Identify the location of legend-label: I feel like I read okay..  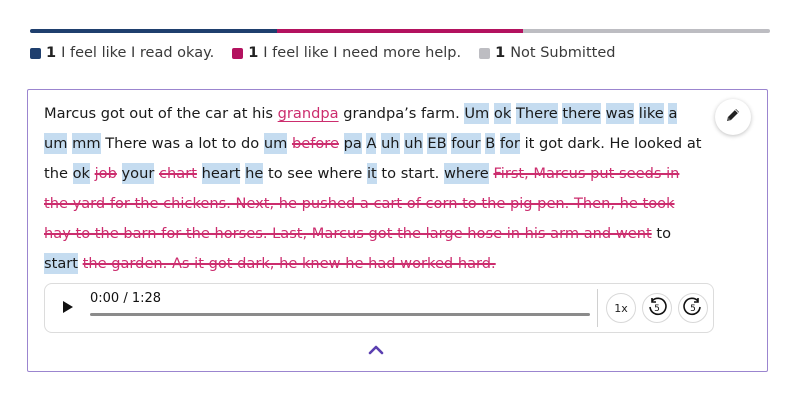
(138, 53).